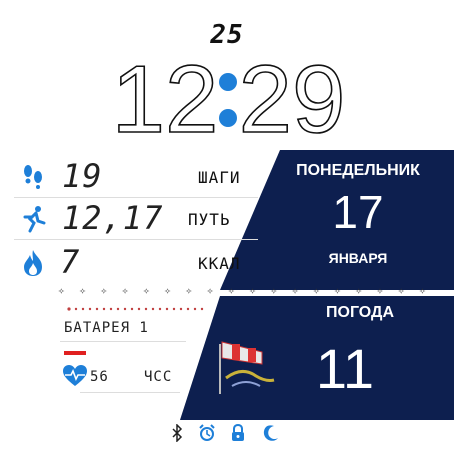 Image resolution: width=454 pixels, height=454 pixels. Describe the element at coordinates (270, 433) in the screenshot. I see `moon-icon` at that location.